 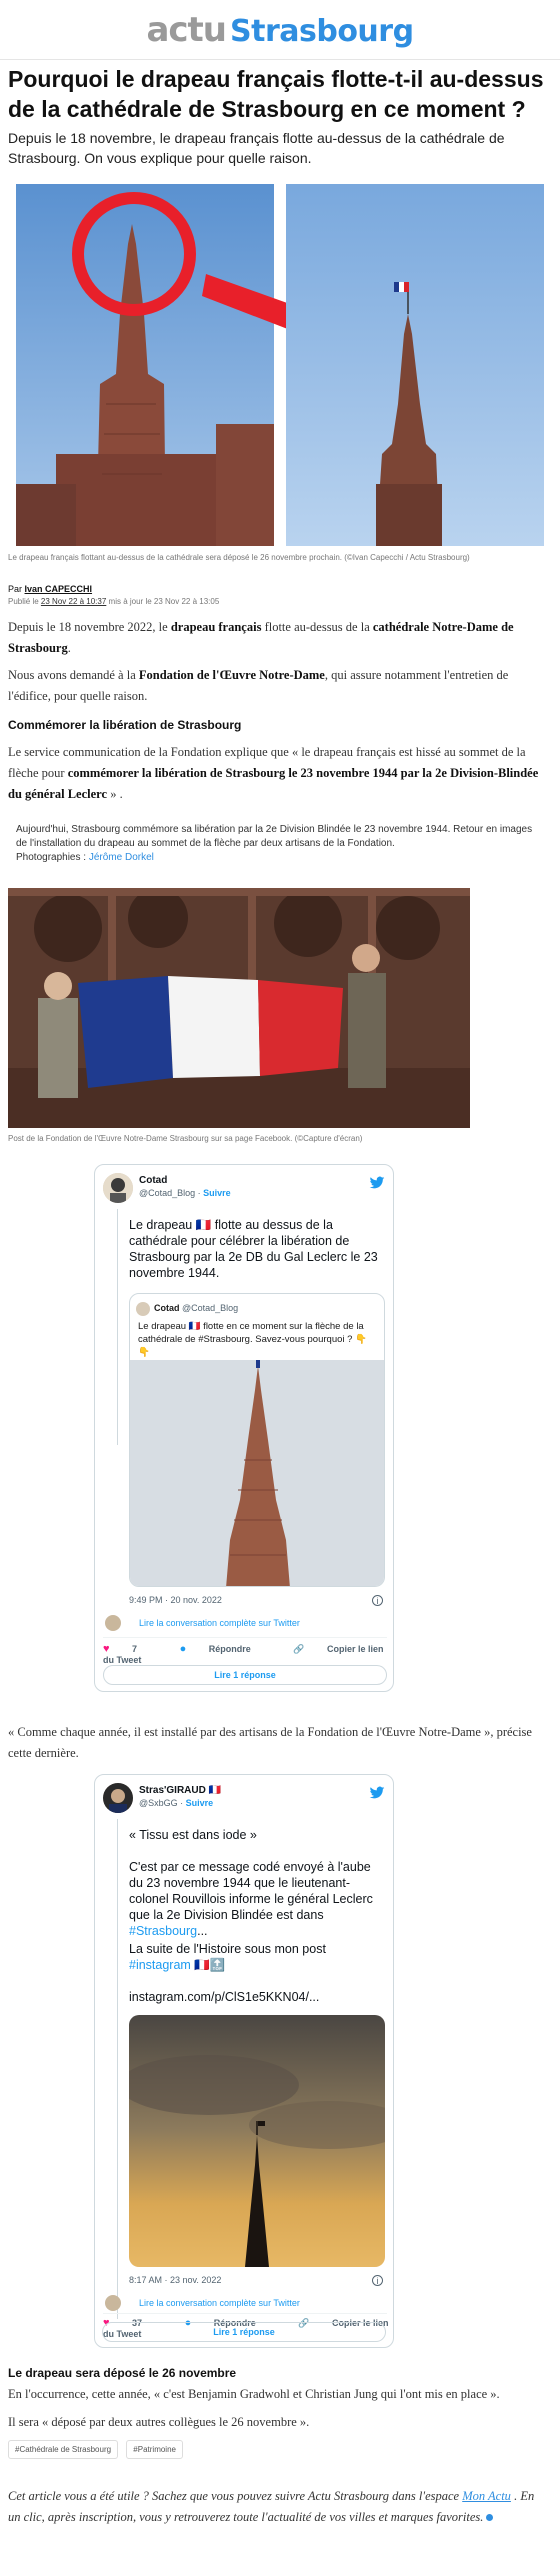 What do you see at coordinates (117, 1327) in the screenshot?
I see `tweet1-thread-line` at bounding box center [117, 1327].